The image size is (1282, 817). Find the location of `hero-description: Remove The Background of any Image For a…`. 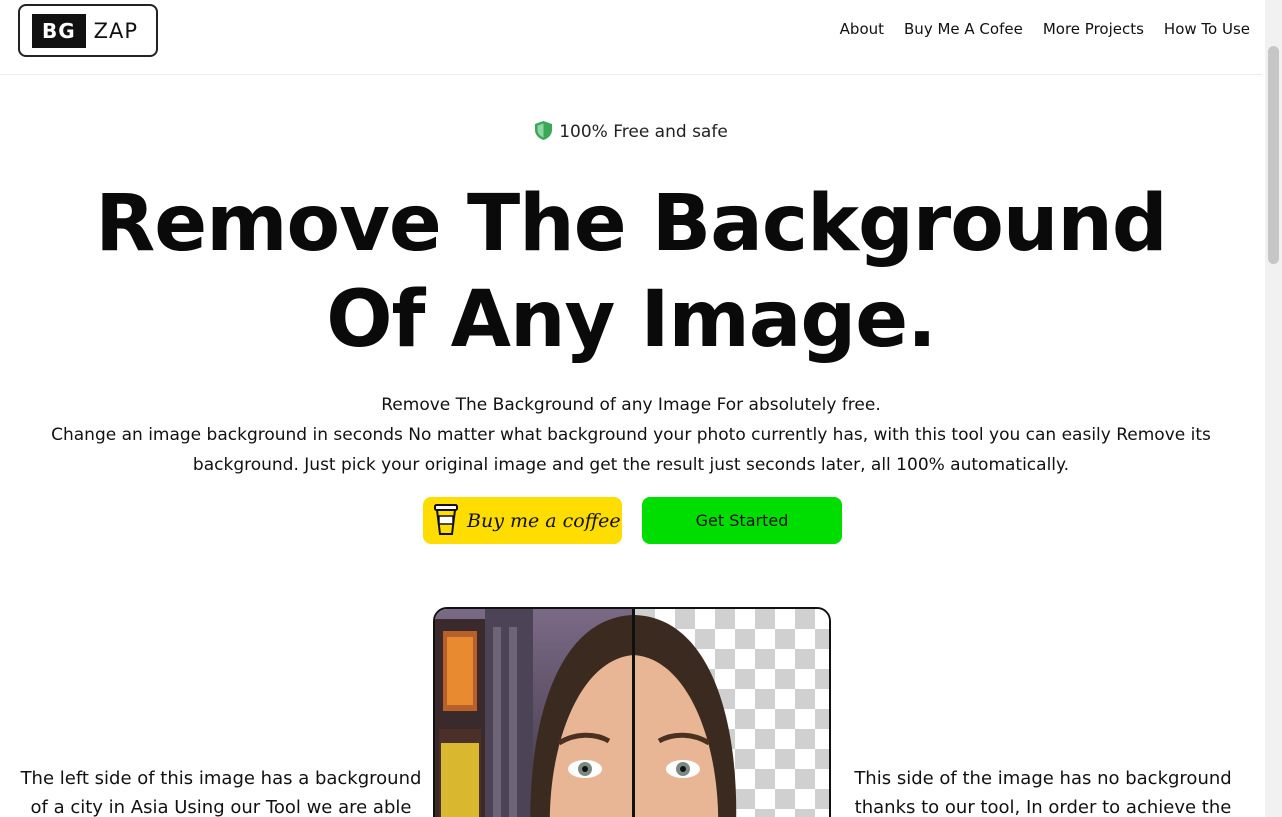

hero-description: Remove The Background of any Image For a… is located at coordinates (631, 435).